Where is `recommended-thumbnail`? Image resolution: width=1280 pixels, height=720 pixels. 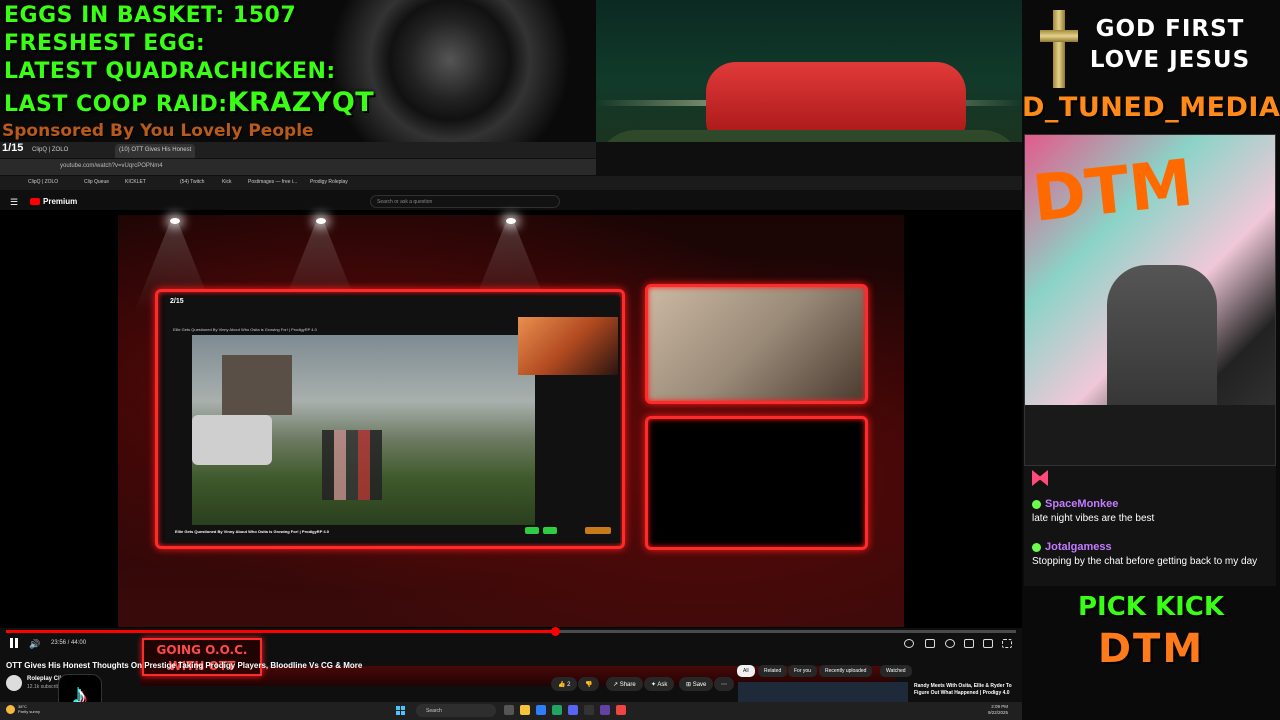 recommended-thumbnail is located at coordinates (823, 692).